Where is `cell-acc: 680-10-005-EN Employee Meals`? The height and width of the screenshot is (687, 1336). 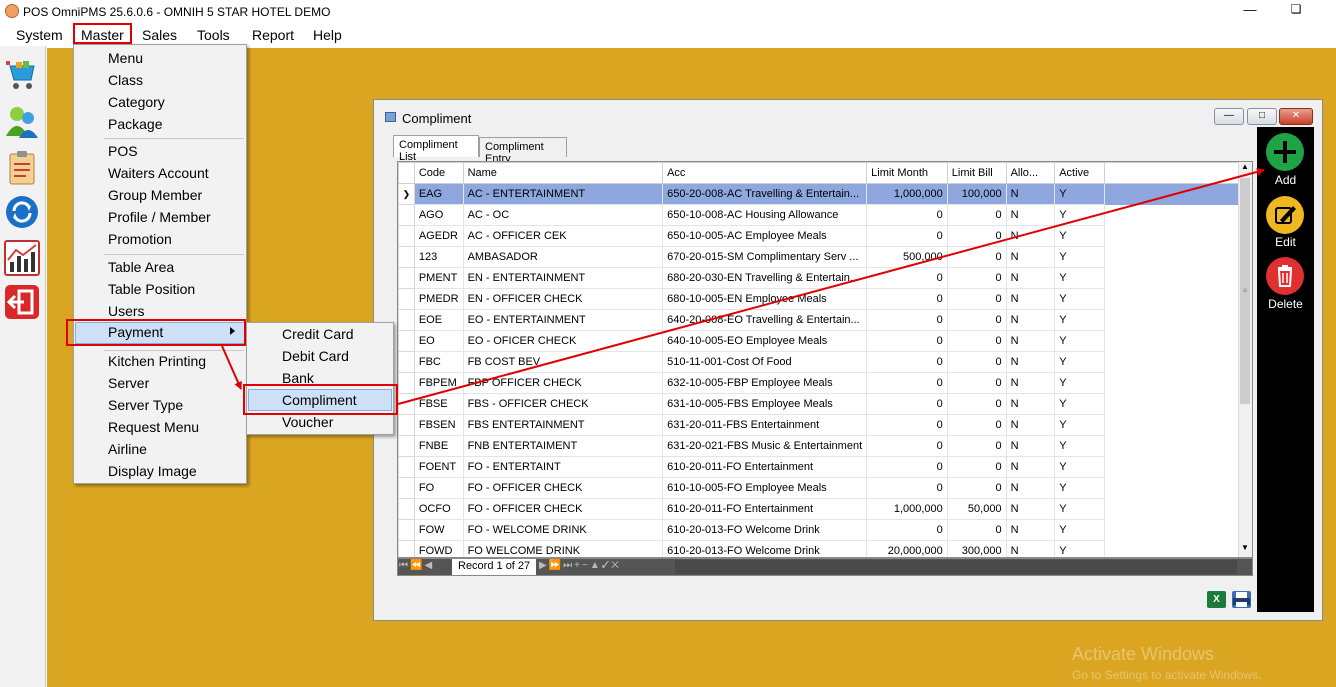 cell-acc: 680-10-005-EN Employee Meals is located at coordinates (765, 299).